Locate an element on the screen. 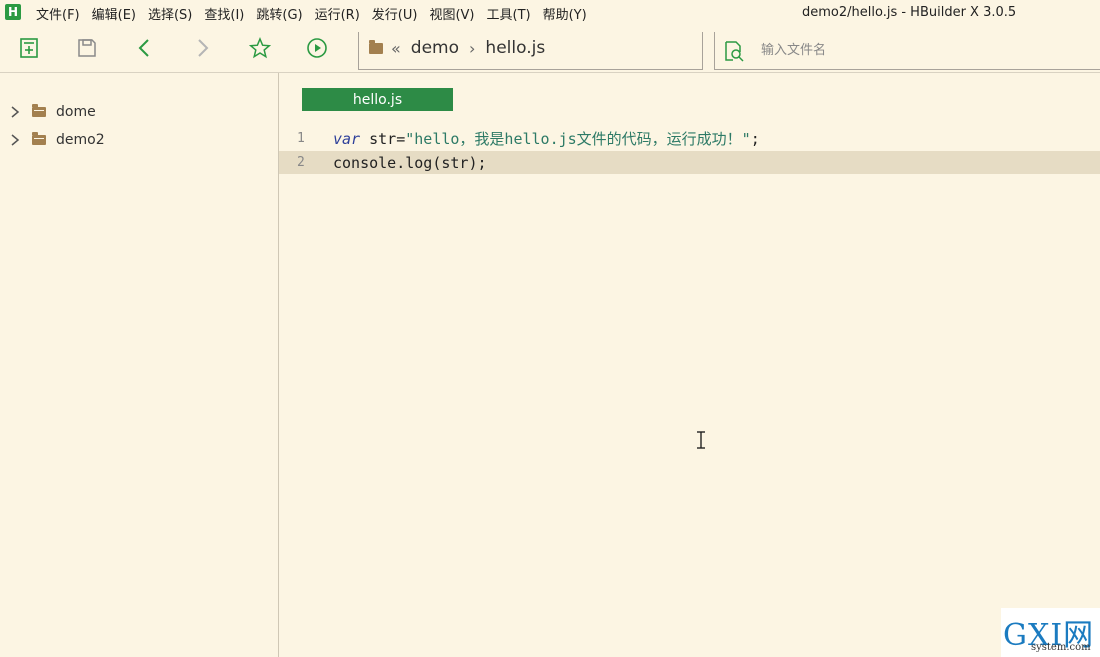  menu-edit: 编辑(E) is located at coordinates (114, 13).